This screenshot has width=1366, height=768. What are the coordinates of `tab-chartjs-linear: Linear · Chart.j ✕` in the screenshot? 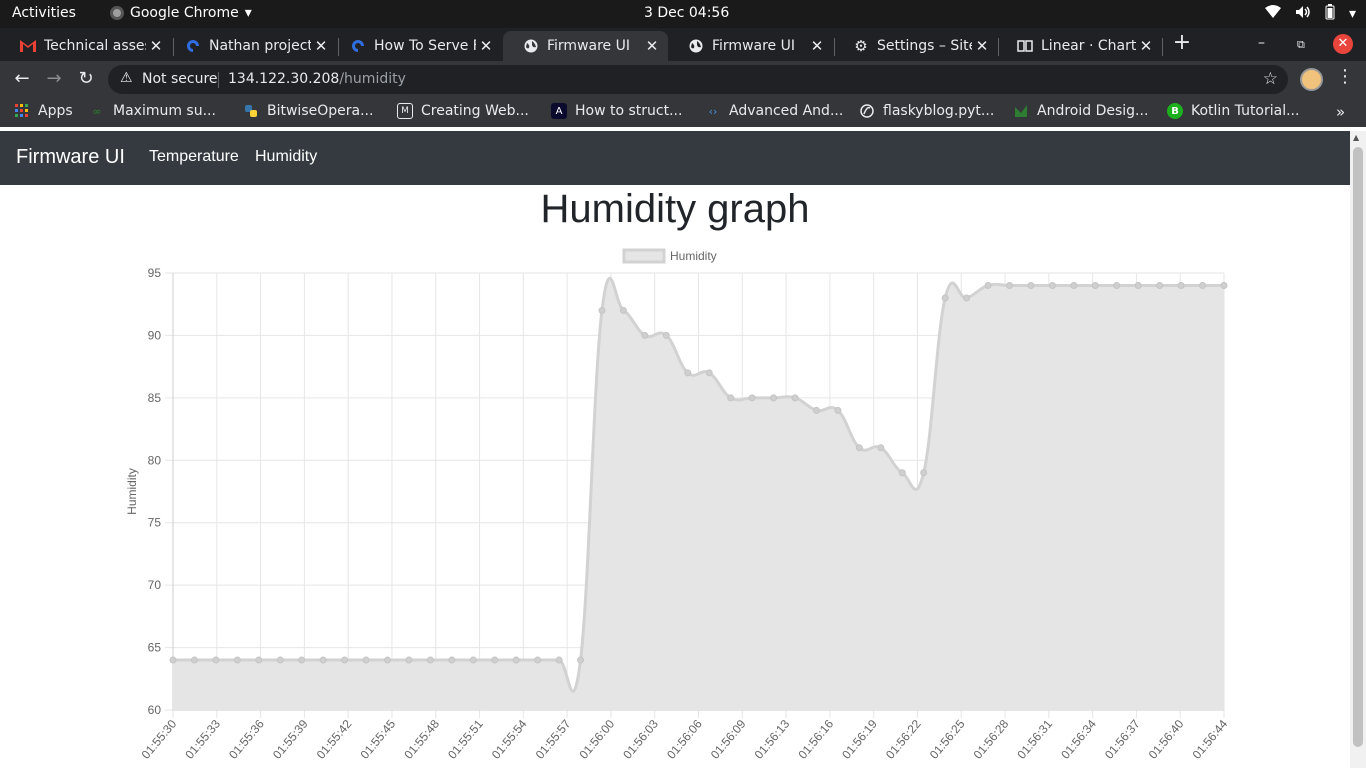 It's located at (1079, 46).